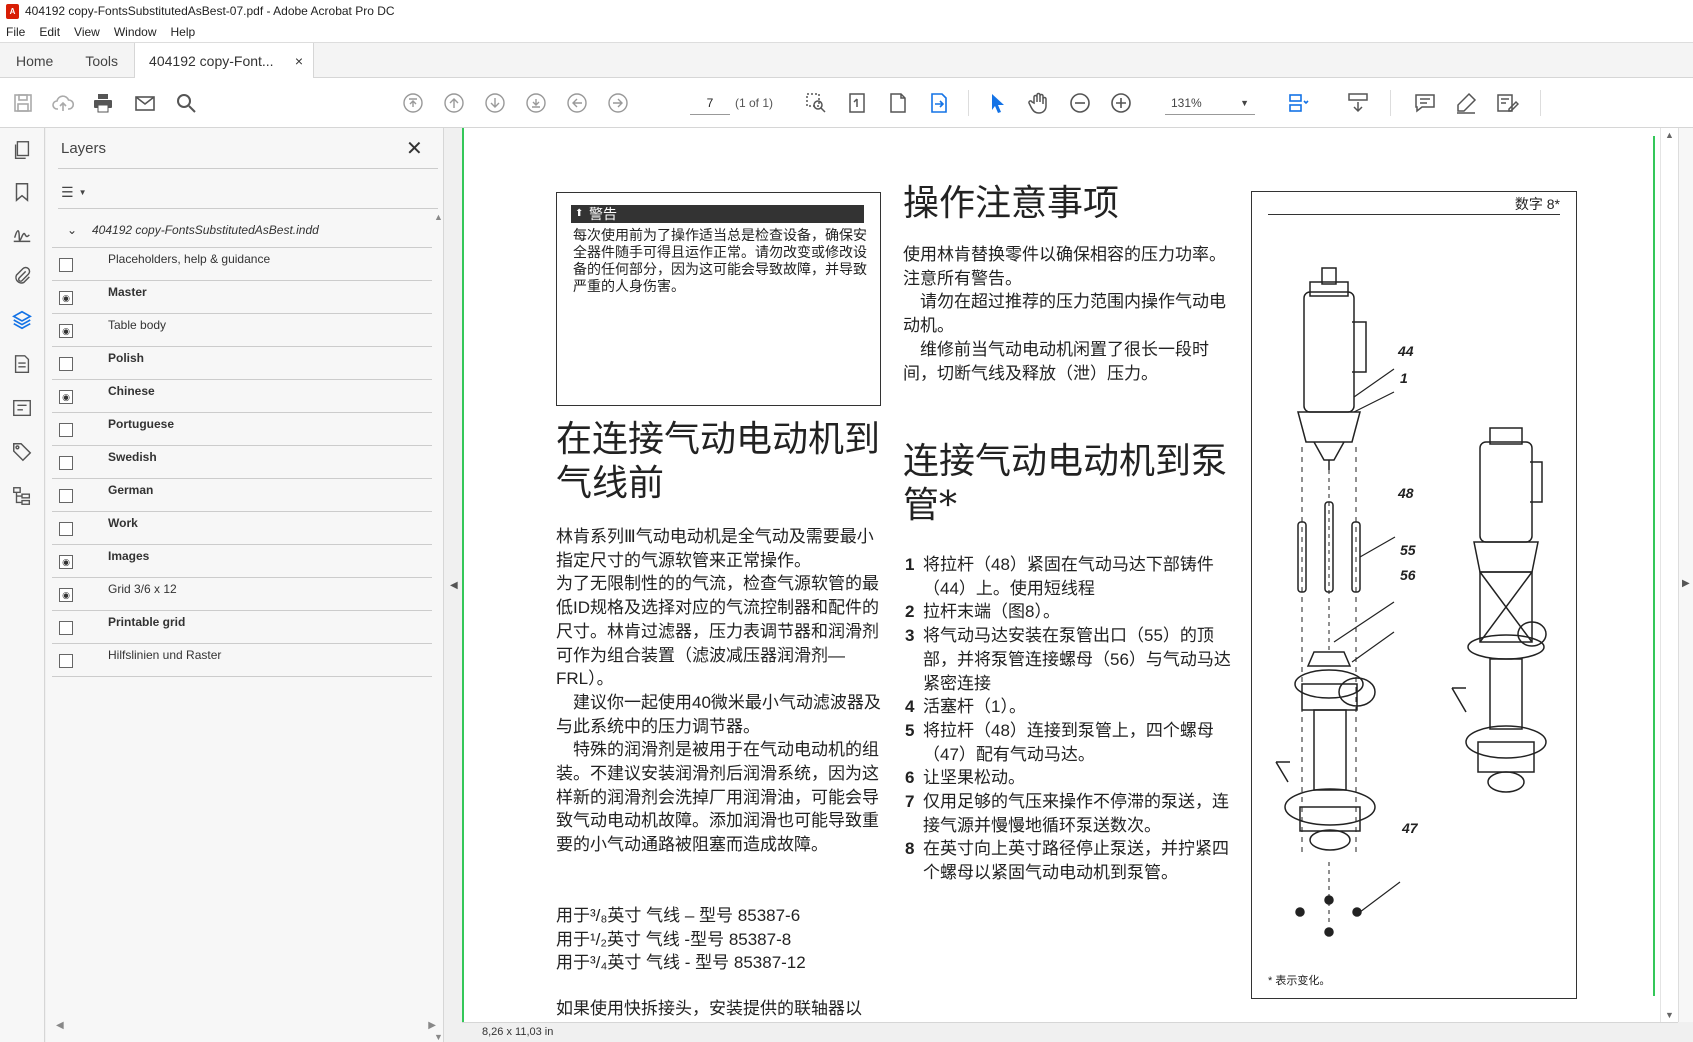 The height and width of the screenshot is (1042, 1693). Describe the element at coordinates (1064, 314) in the screenshot. I see `paragraph: 请勿在超过推荐的压力范围内操作气动电动机。` at that location.